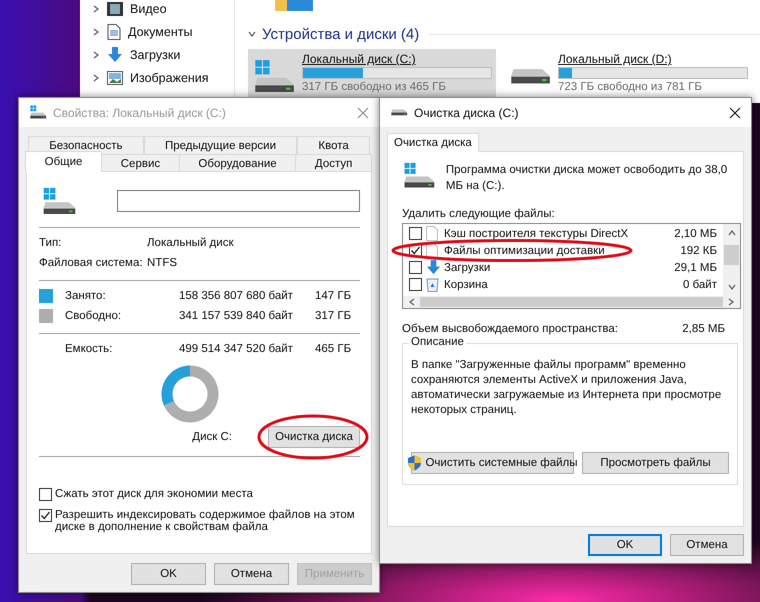 The image size is (760, 602). Describe the element at coordinates (91, 263) in the screenshot. I see `field-label: Файловая система:` at that location.